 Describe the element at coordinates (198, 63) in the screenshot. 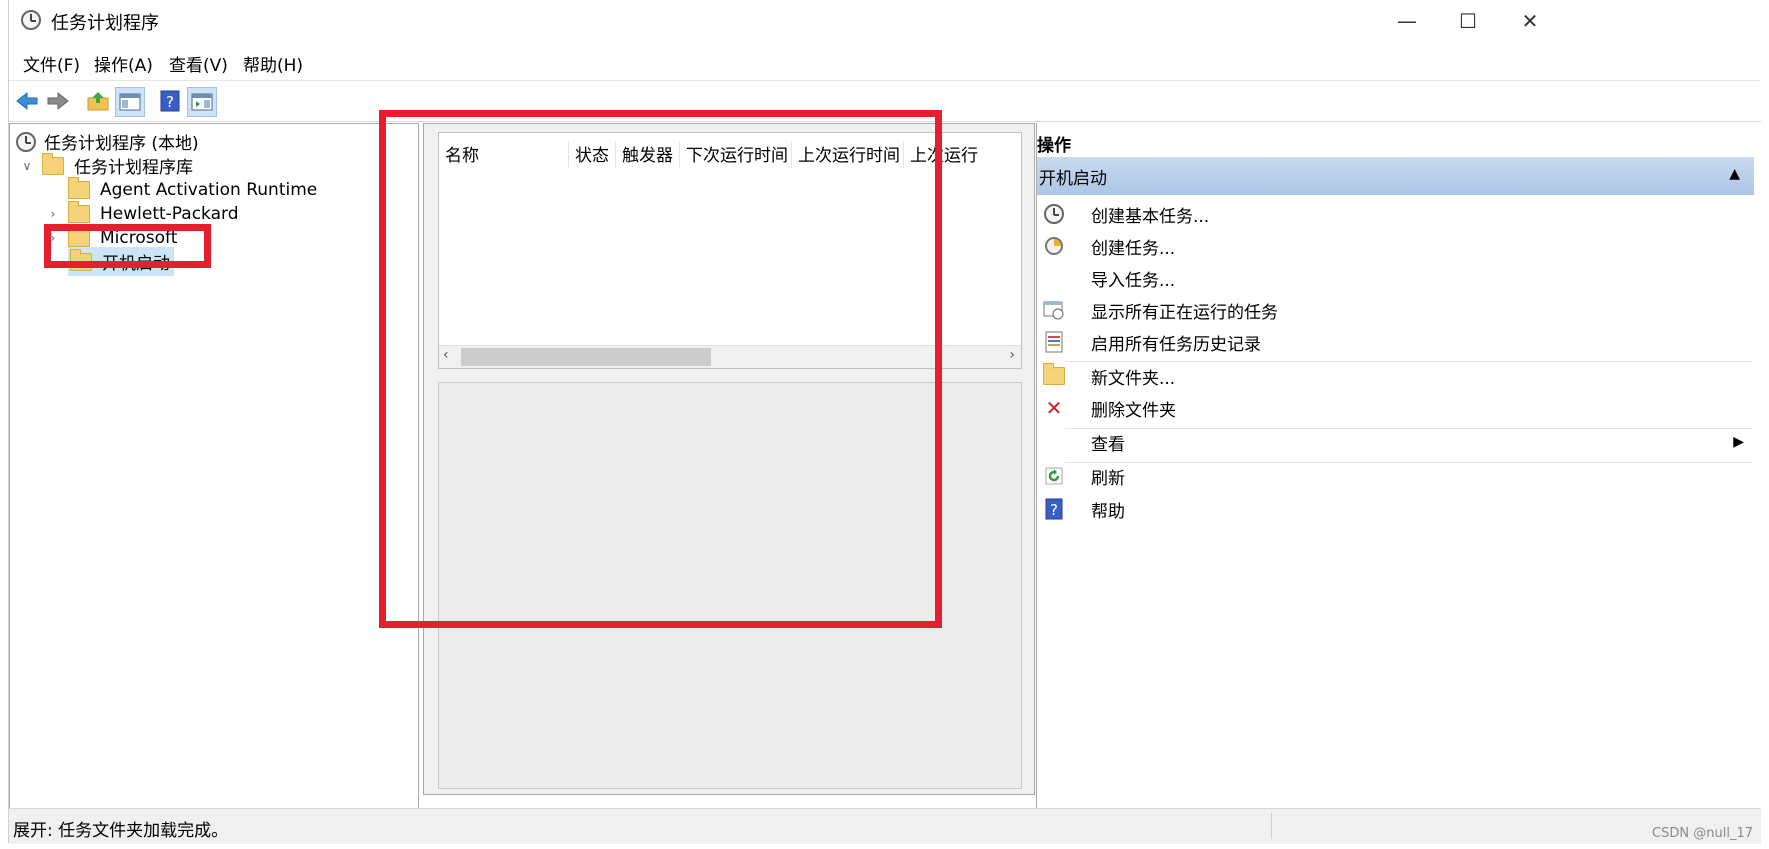

I see `menu-view: 查看(V)` at that location.